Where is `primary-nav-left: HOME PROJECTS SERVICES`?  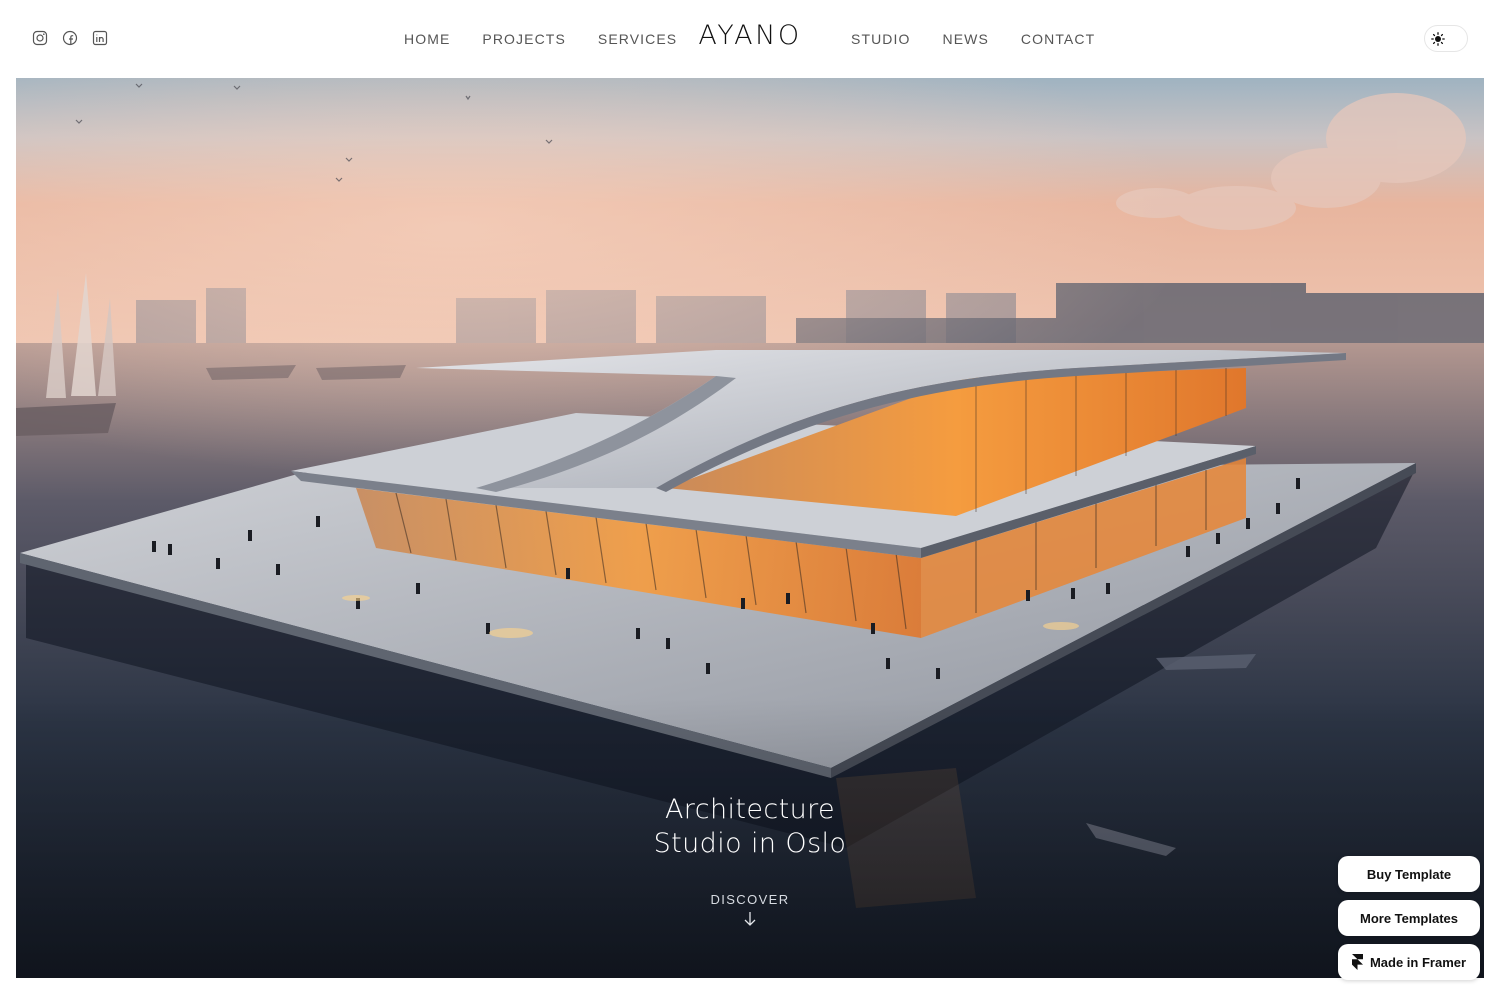 primary-nav-left: HOME PROJECTS SERVICES is located at coordinates (540, 39).